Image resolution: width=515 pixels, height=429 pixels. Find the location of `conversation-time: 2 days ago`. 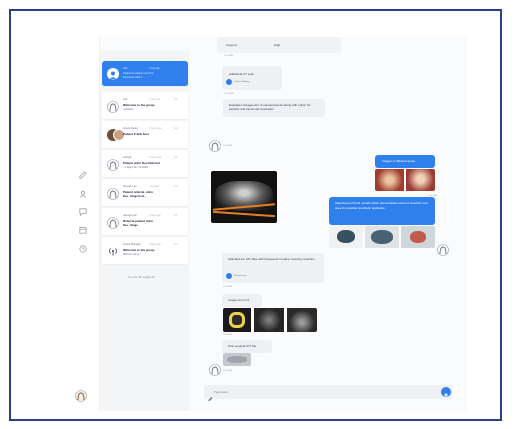

conversation-time: 2 days ago is located at coordinates (155, 215).